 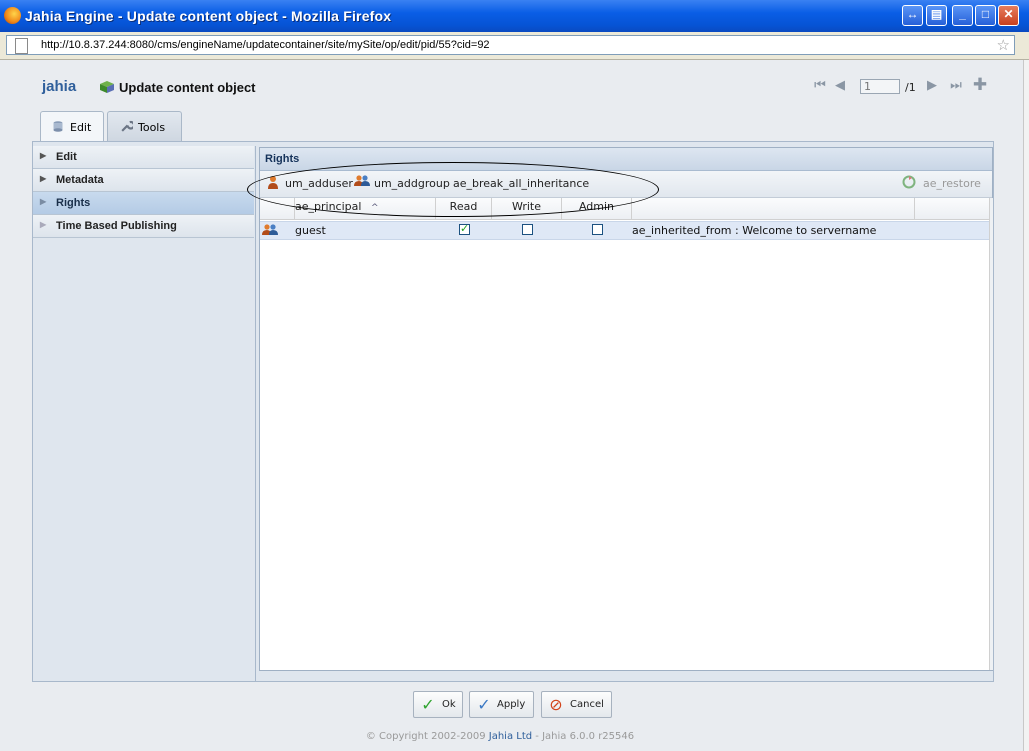 I want to click on tab-edit: Edit, so click(x=72, y=126).